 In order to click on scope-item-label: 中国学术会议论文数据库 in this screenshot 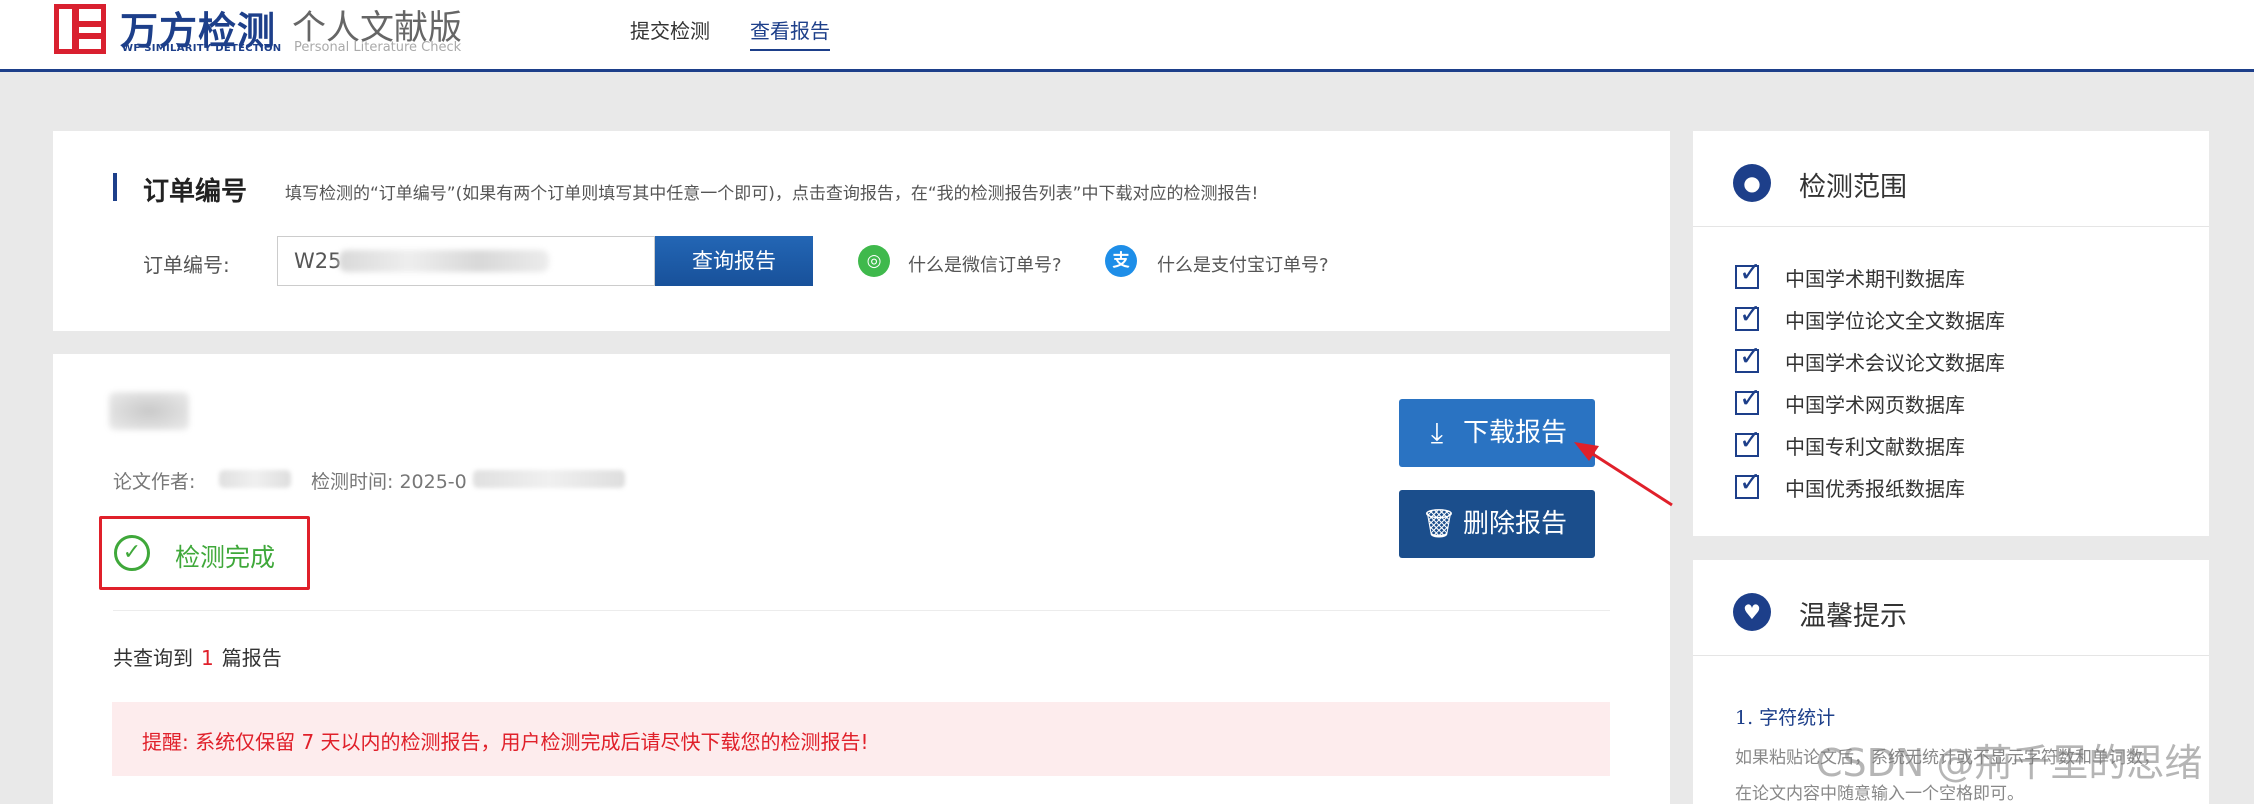, I will do `click(1895, 363)`.